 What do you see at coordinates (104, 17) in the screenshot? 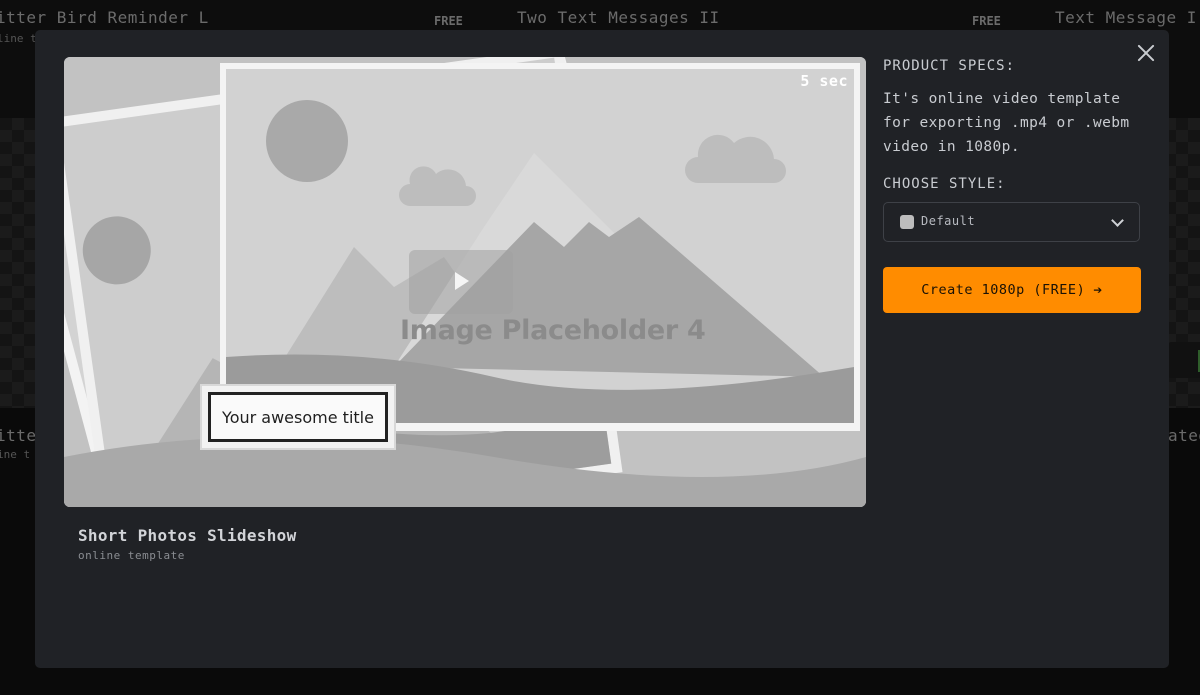
I see `bg-card-title: itter Bird Reminder L` at bounding box center [104, 17].